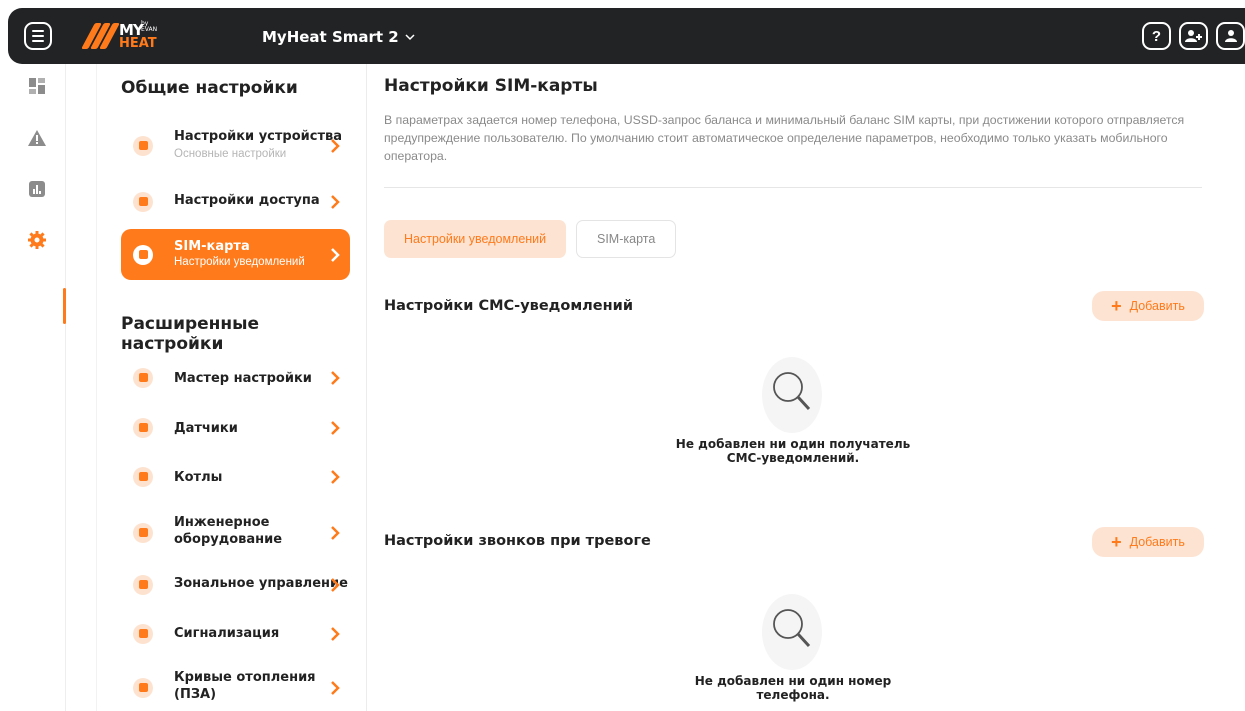 The width and height of the screenshot is (1245, 711). I want to click on warning-icon, so click(37, 138).